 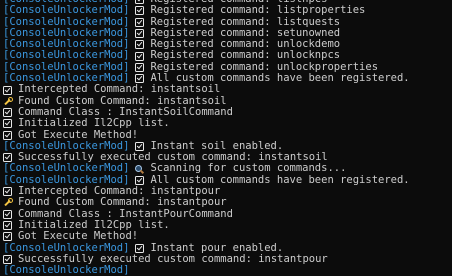 I want to click on console-line: Found Custom Command: instantpour, so click(x=226, y=202).